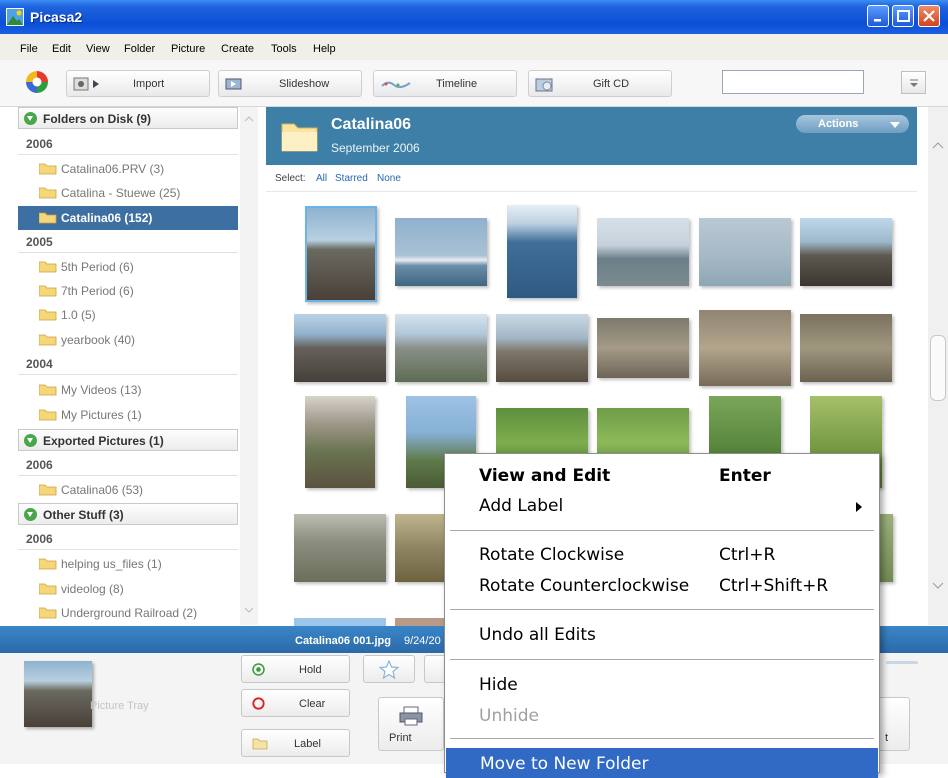  Describe the element at coordinates (745, 476) in the screenshot. I see `shortcut-enter: Enter` at that location.